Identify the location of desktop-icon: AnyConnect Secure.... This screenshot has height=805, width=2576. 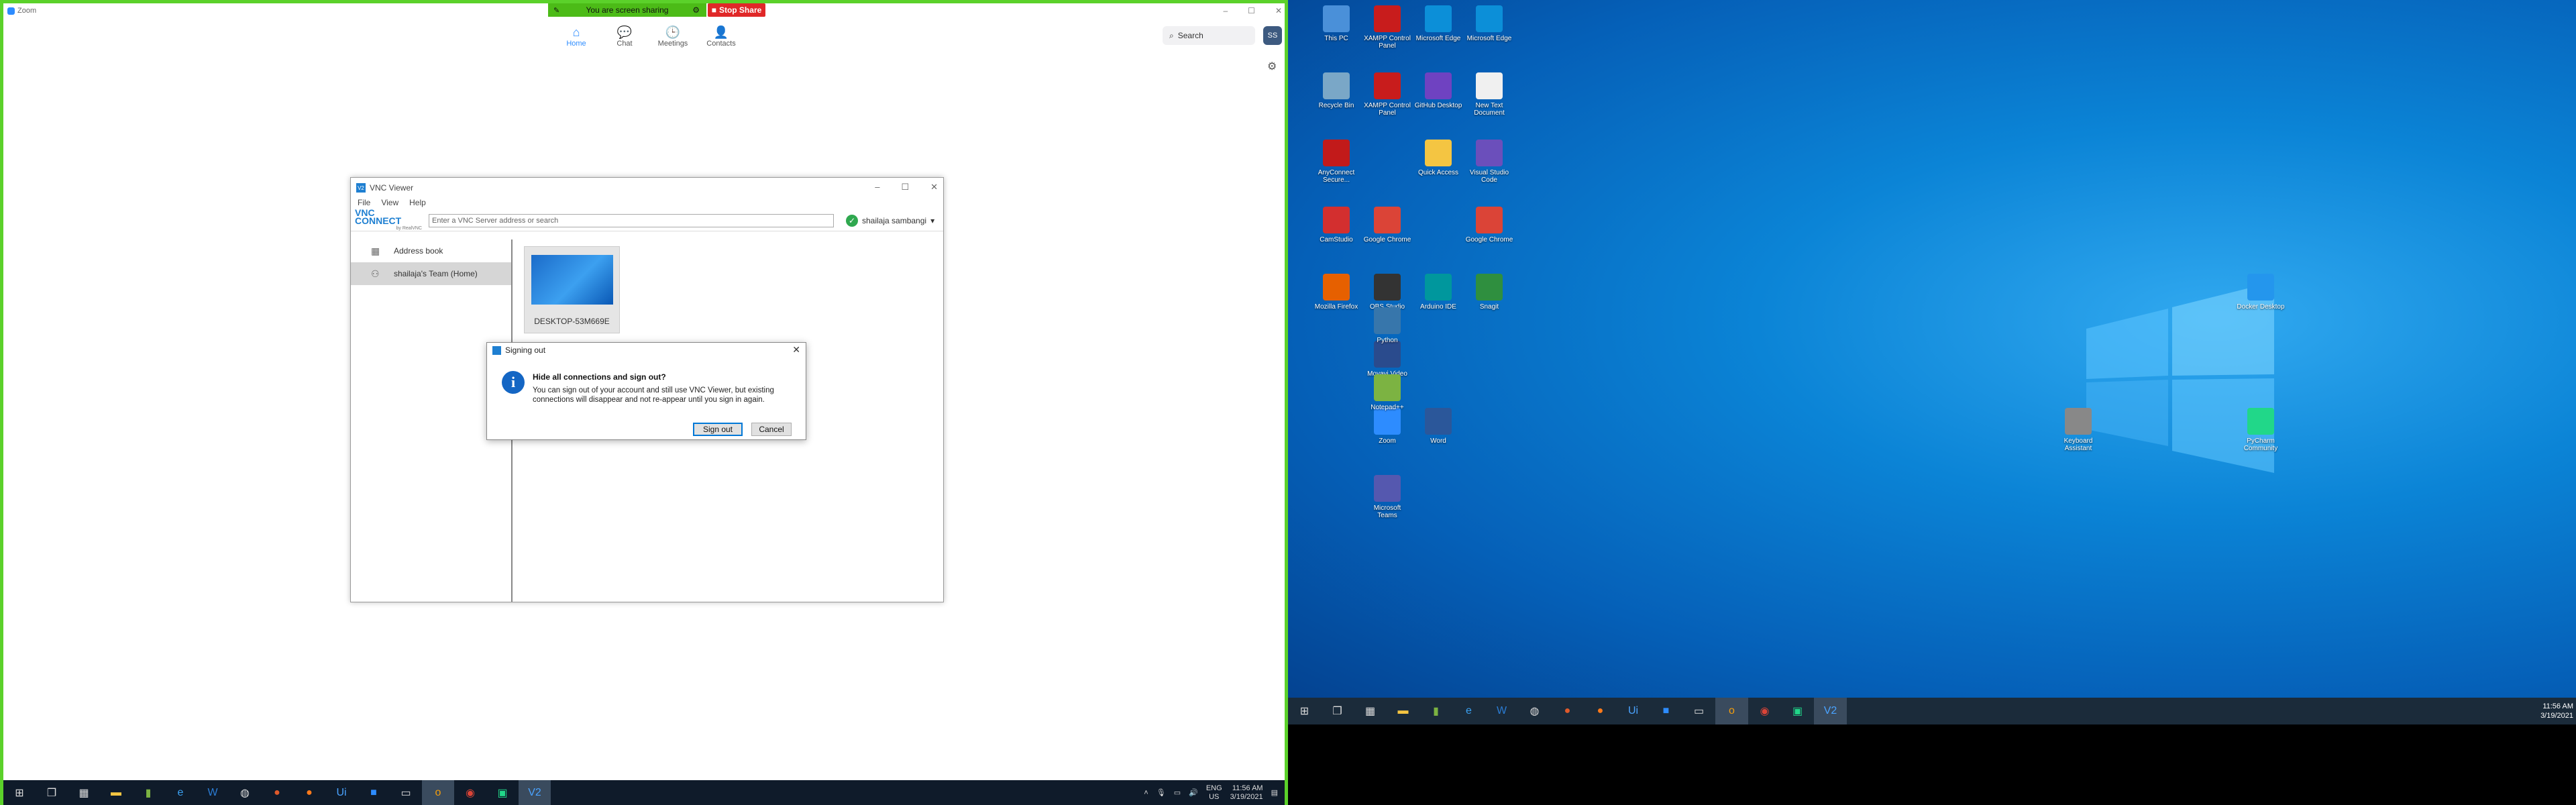
(1336, 162).